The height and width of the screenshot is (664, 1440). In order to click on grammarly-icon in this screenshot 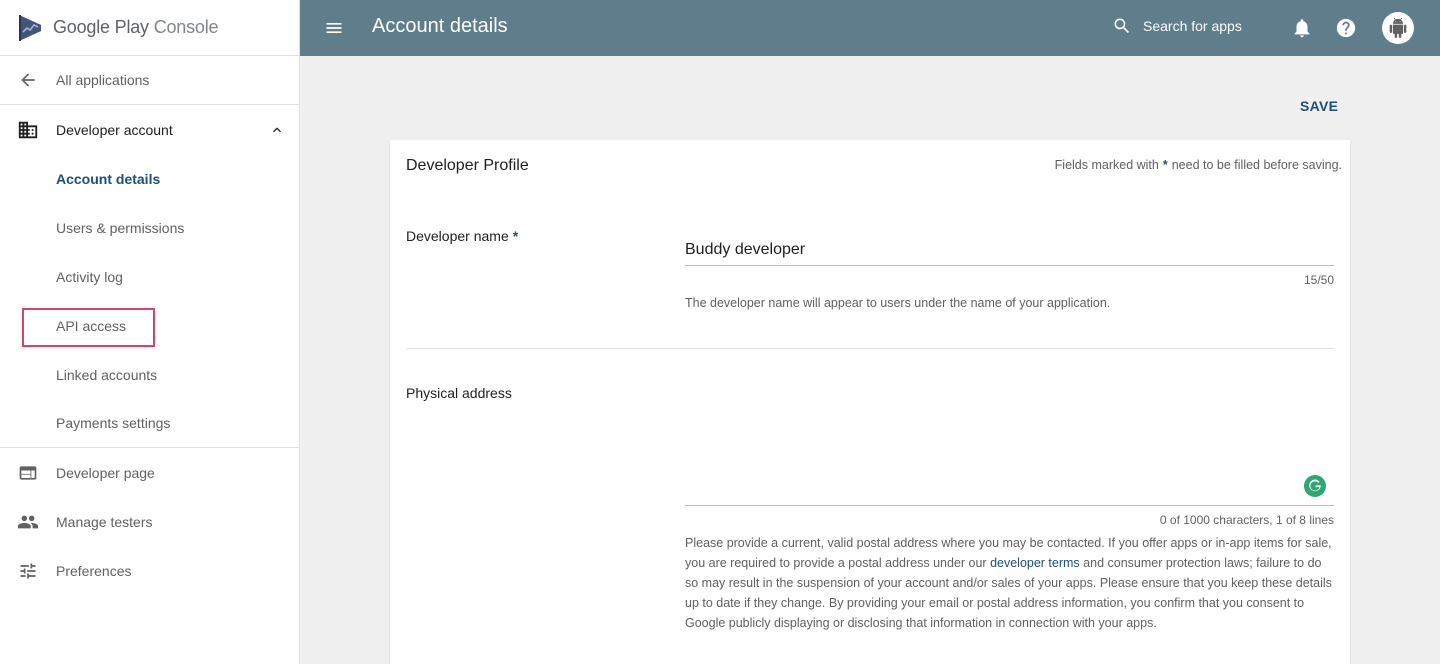, I will do `click(1315, 486)`.